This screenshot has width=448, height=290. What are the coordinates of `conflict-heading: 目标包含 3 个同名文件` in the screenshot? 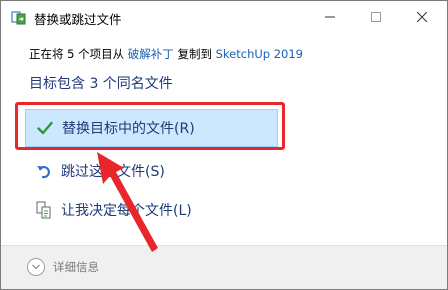 It's located at (101, 84).